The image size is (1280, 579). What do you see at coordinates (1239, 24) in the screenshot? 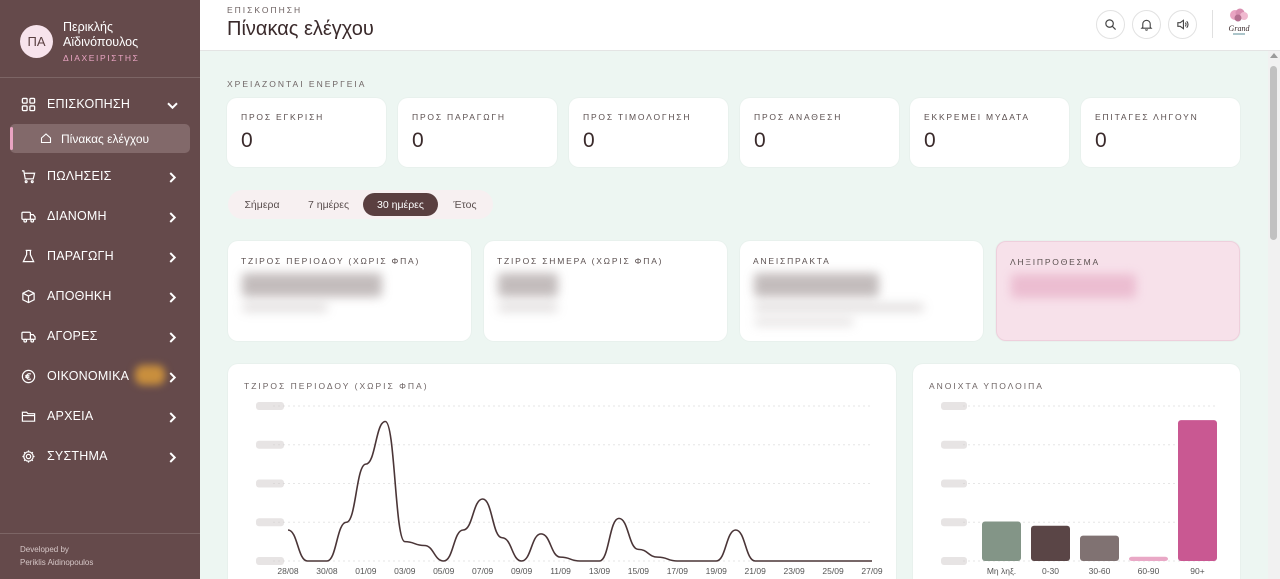
I see `brand-logo: Grand` at bounding box center [1239, 24].